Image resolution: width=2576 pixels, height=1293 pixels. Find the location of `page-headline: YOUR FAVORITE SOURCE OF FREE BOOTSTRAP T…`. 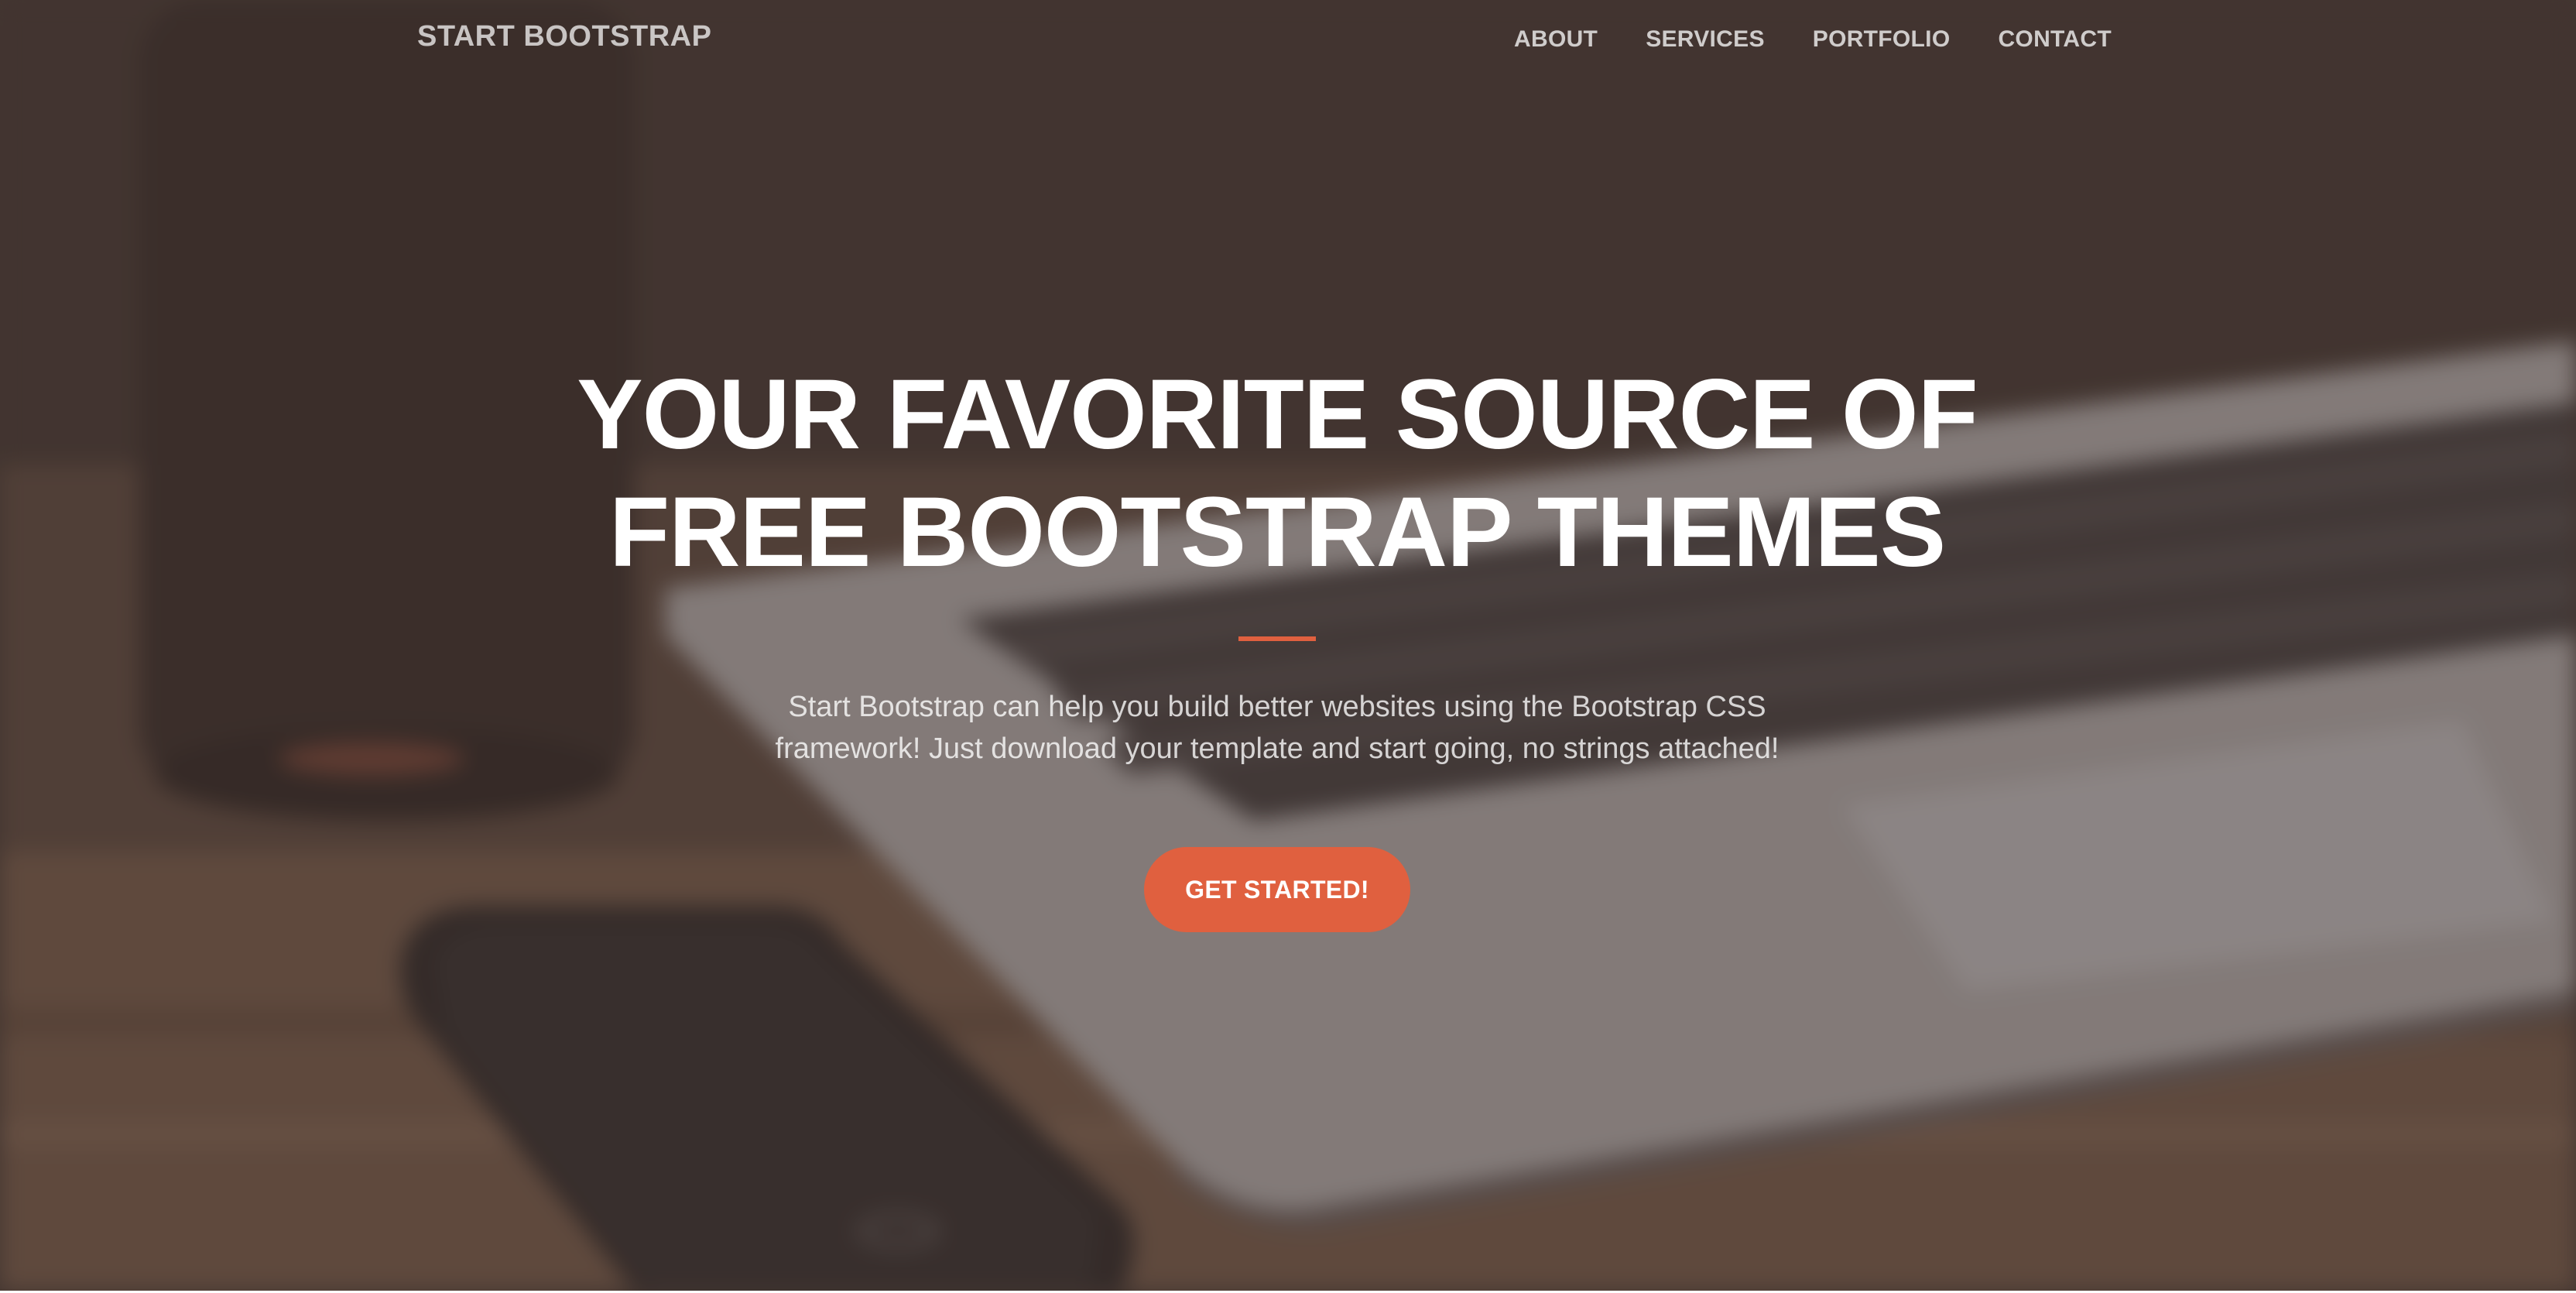

page-headline: YOUR FAVORITE SOURCE OF FREE BOOTSTRAP T… is located at coordinates (1277, 473).